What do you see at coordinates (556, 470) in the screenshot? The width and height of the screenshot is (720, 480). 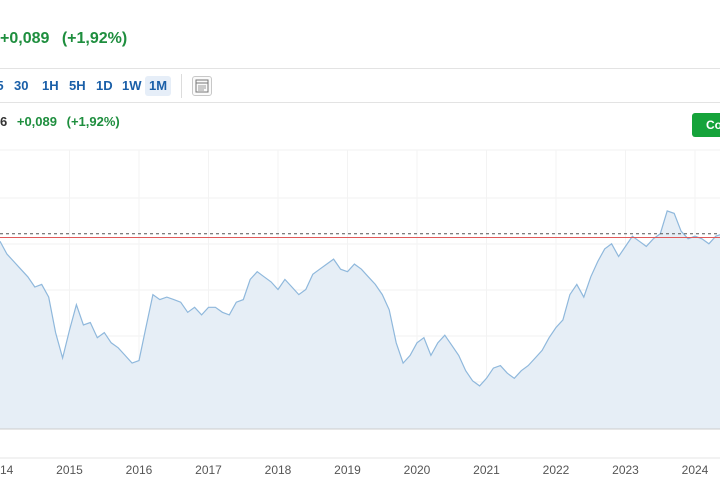 I see `x-tick-label: 2022` at bounding box center [556, 470].